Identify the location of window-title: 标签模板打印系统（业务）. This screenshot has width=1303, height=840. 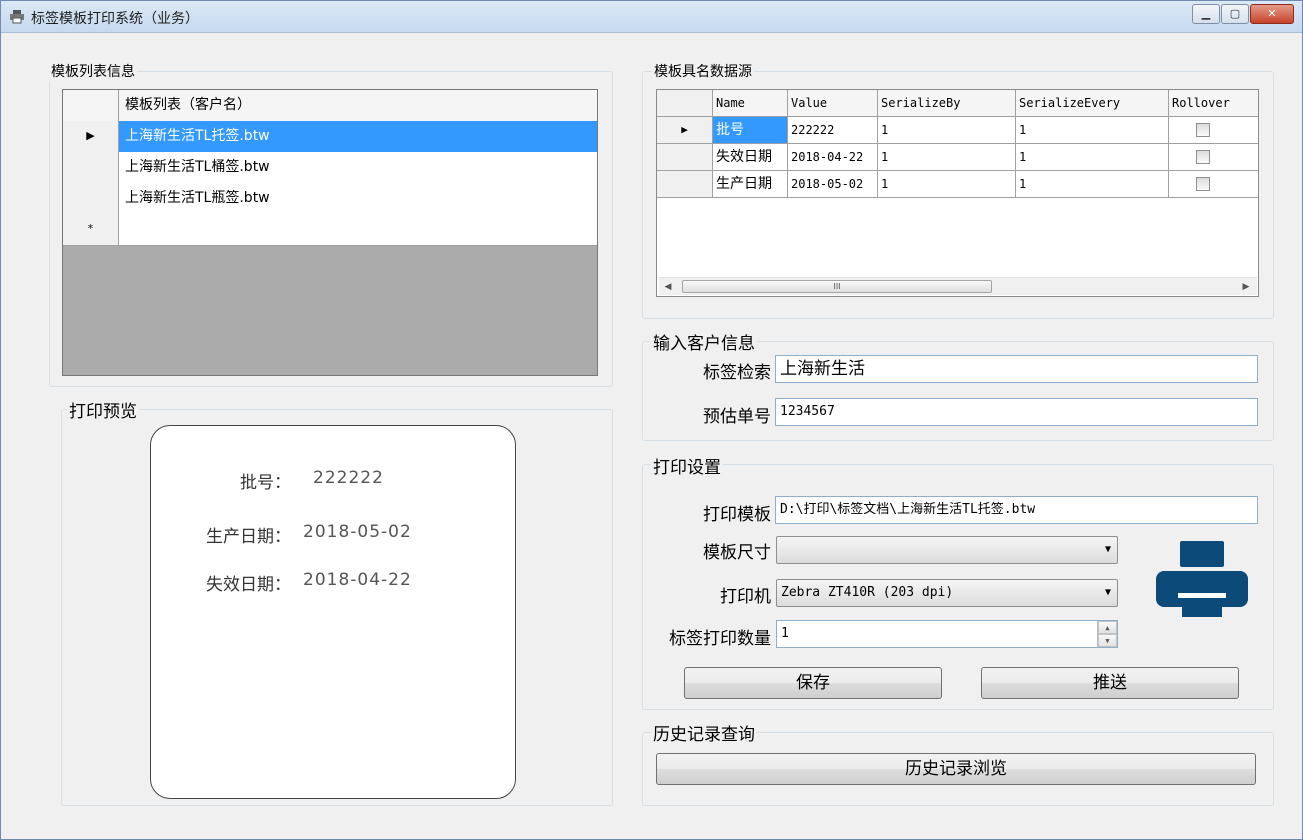
(115, 19).